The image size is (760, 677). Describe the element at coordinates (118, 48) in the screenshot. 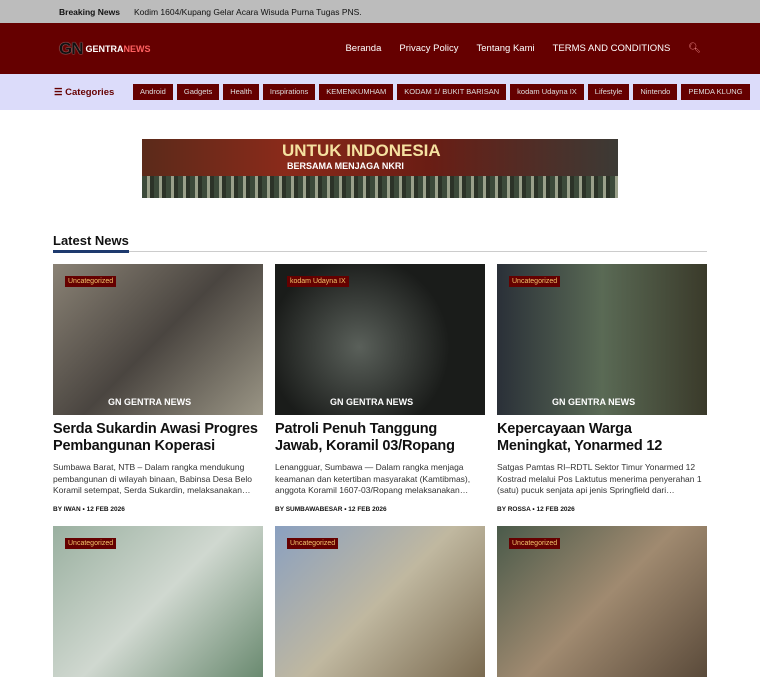

I see `logo-text: GENTRANEWS` at that location.